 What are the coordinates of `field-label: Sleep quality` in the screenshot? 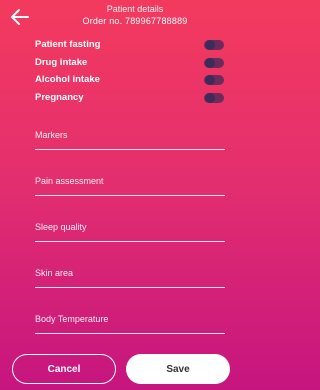 It's located at (61, 227).